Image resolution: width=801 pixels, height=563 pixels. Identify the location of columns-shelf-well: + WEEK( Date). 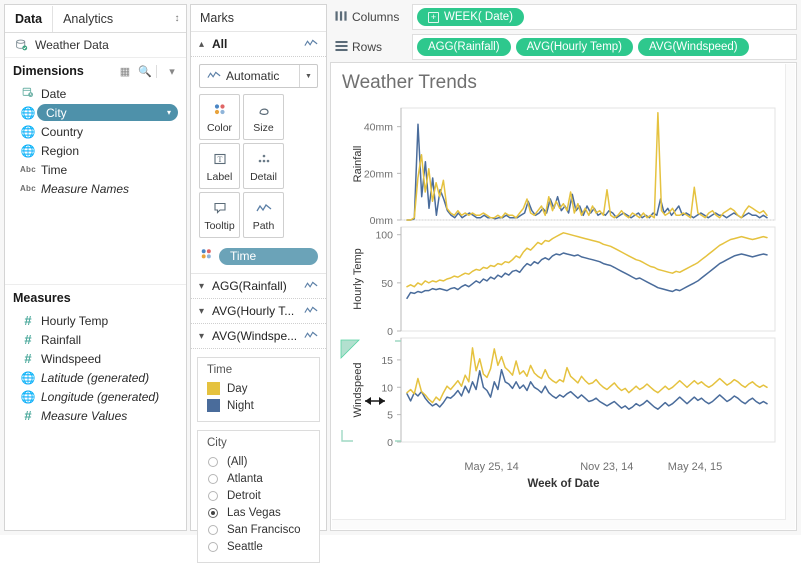
(604, 17).